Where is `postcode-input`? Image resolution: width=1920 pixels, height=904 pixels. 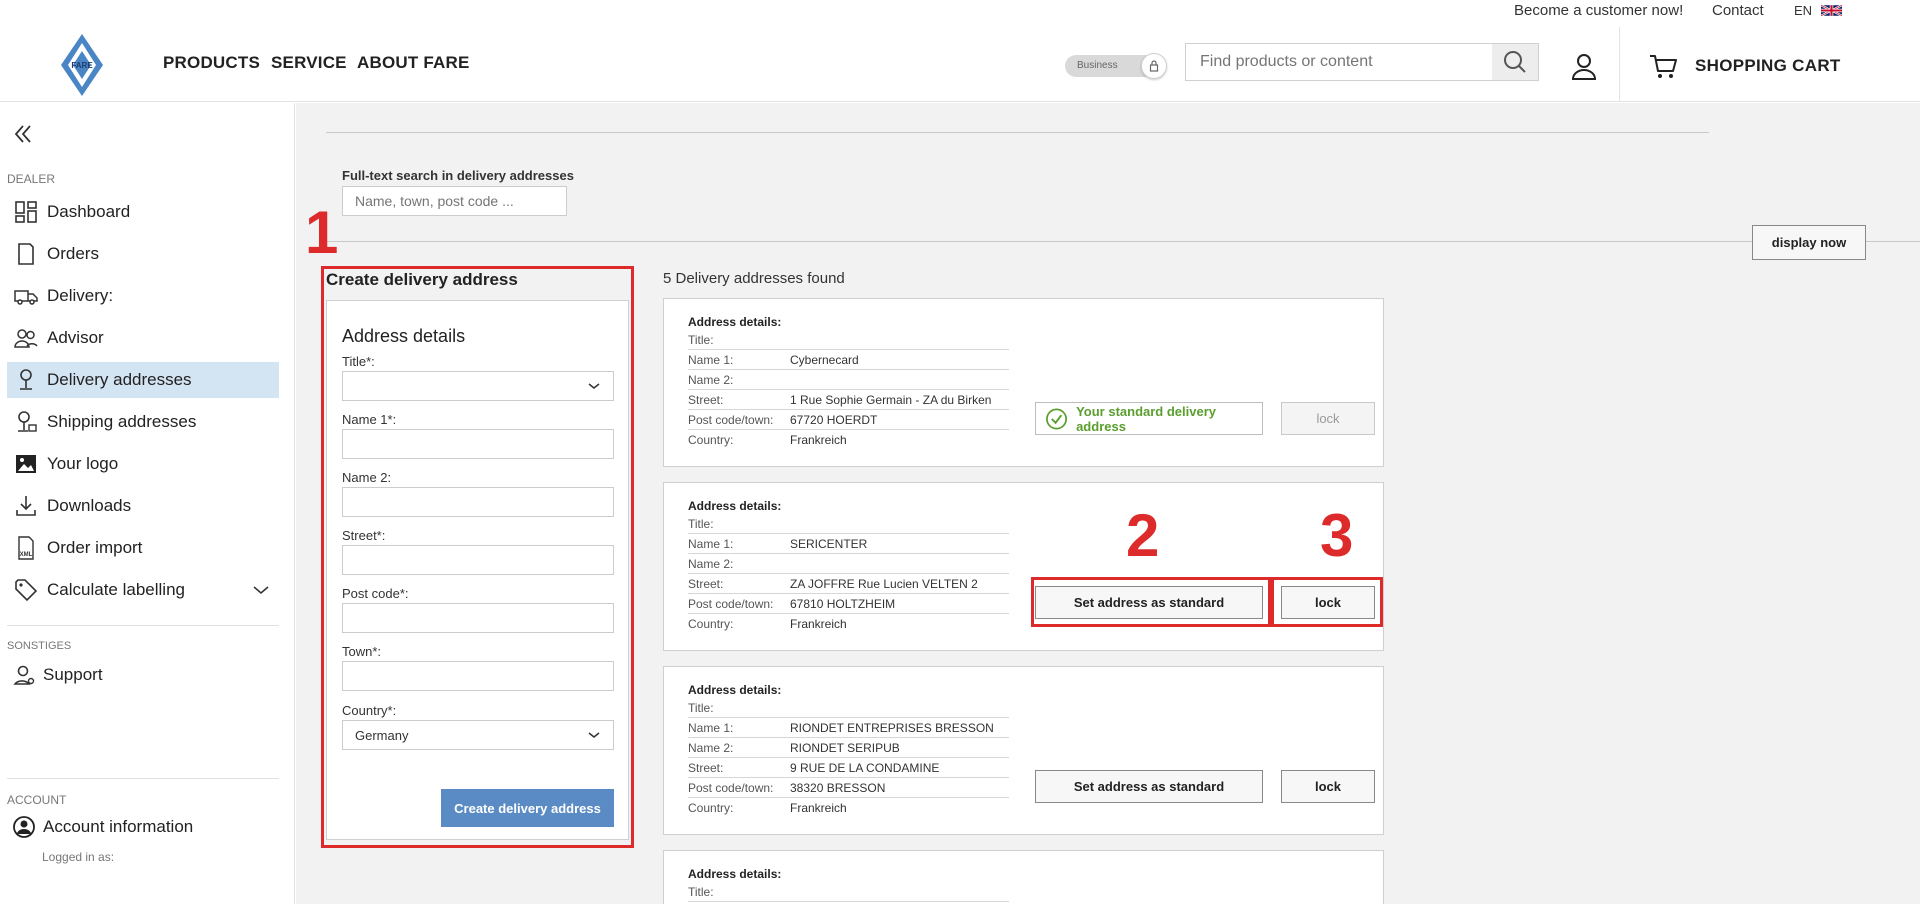 postcode-input is located at coordinates (478, 618).